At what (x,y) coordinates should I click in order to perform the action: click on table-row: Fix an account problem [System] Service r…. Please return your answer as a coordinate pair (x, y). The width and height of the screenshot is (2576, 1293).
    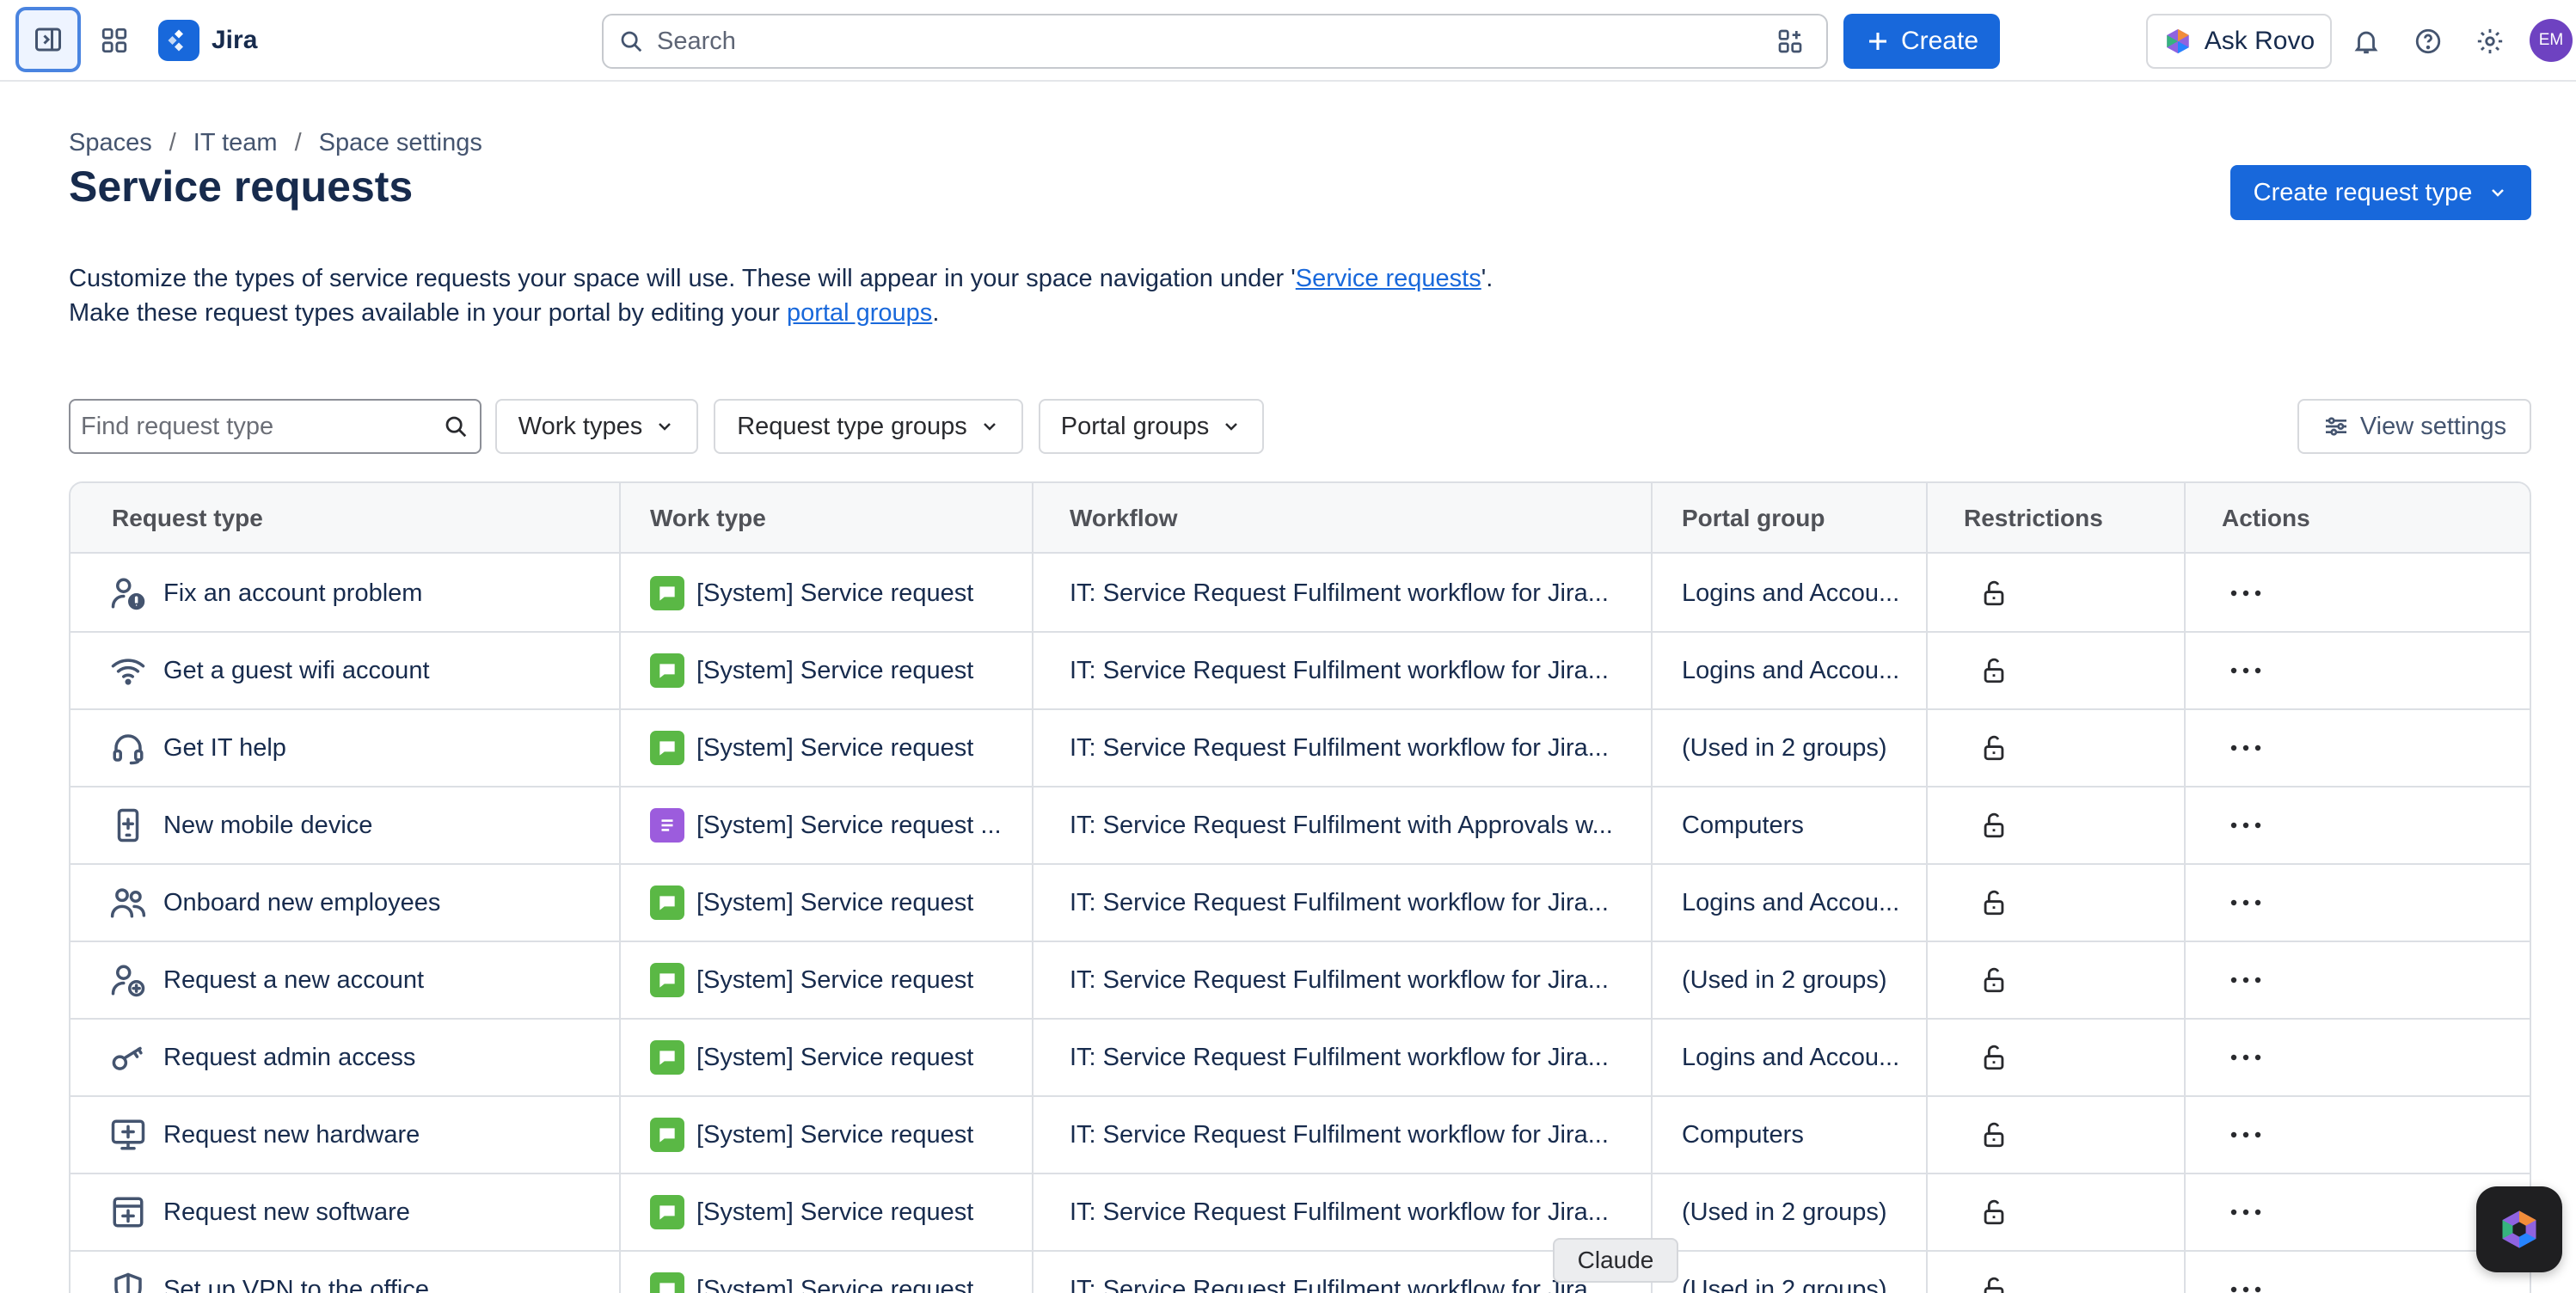
    Looking at the image, I should click on (1300, 594).